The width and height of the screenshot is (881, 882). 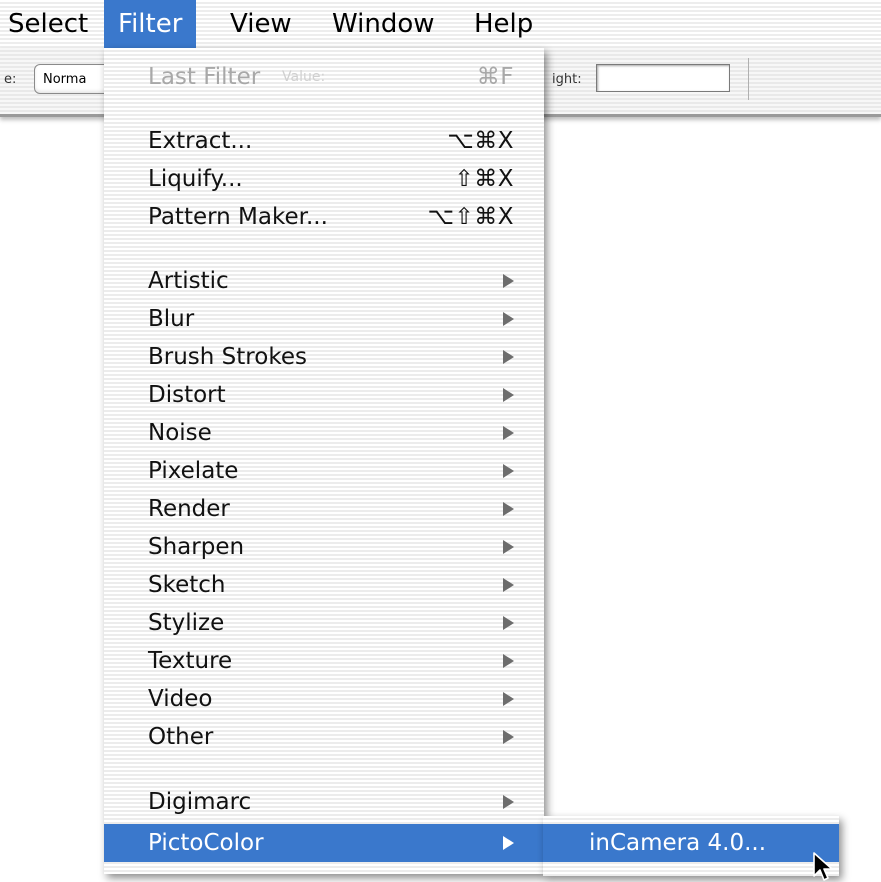 What do you see at coordinates (324, 433) in the screenshot?
I see `menu-item-noise: Noise` at bounding box center [324, 433].